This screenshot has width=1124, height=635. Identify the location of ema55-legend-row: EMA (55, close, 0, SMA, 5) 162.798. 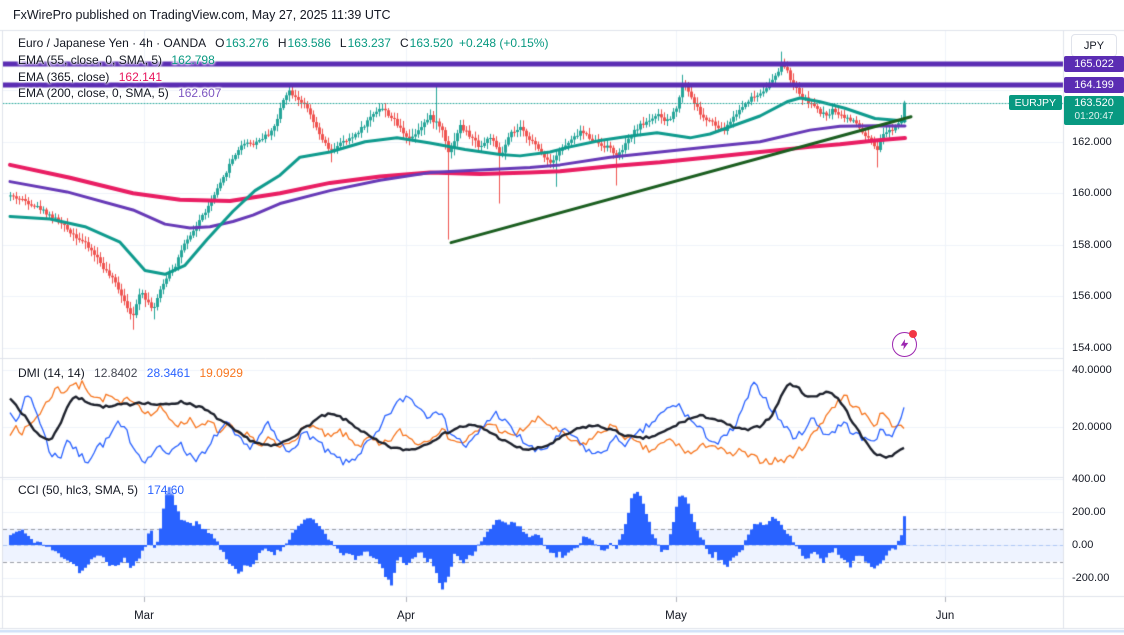
(116, 60).